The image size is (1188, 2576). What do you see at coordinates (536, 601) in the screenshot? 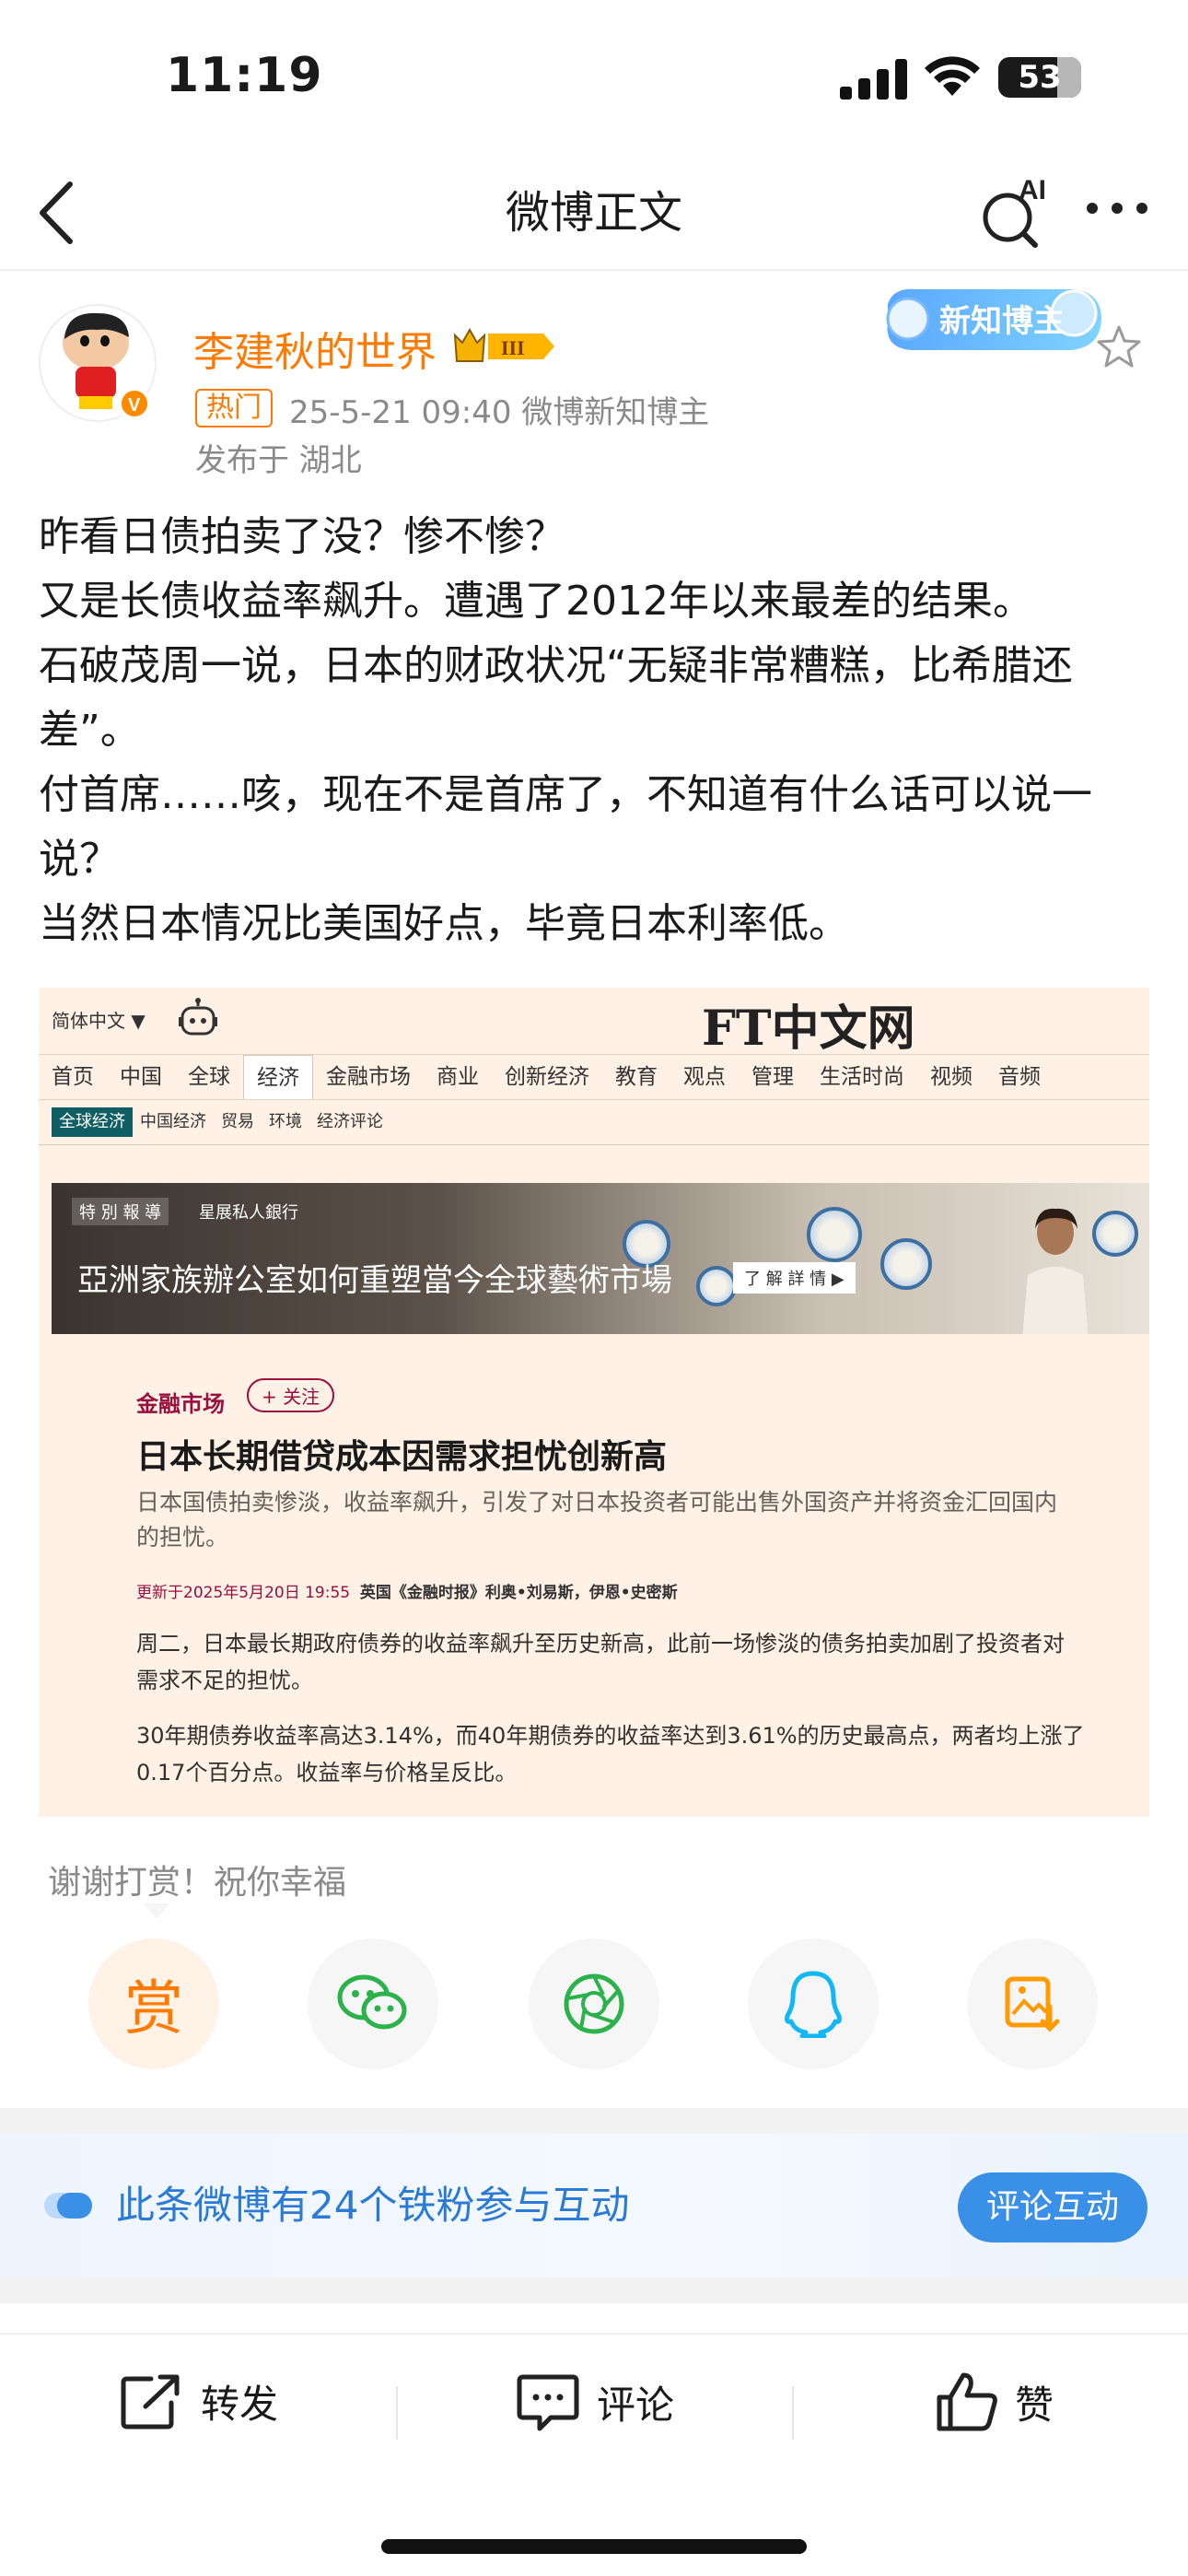
I see `post-line: 又是长债收益率飙升。遭遇了2012年以来最差的结果。` at bounding box center [536, 601].